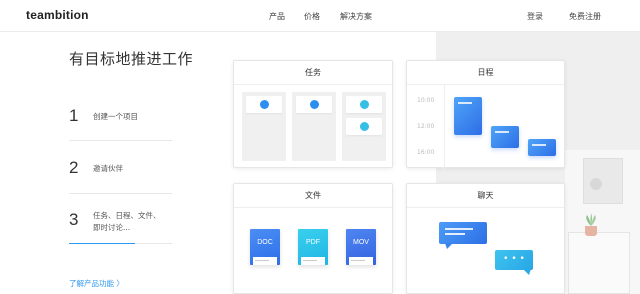 The width and height of the screenshot is (640, 294). Describe the element at coordinates (108, 168) in the screenshot. I see `step-text: 邀请伙伴` at that location.